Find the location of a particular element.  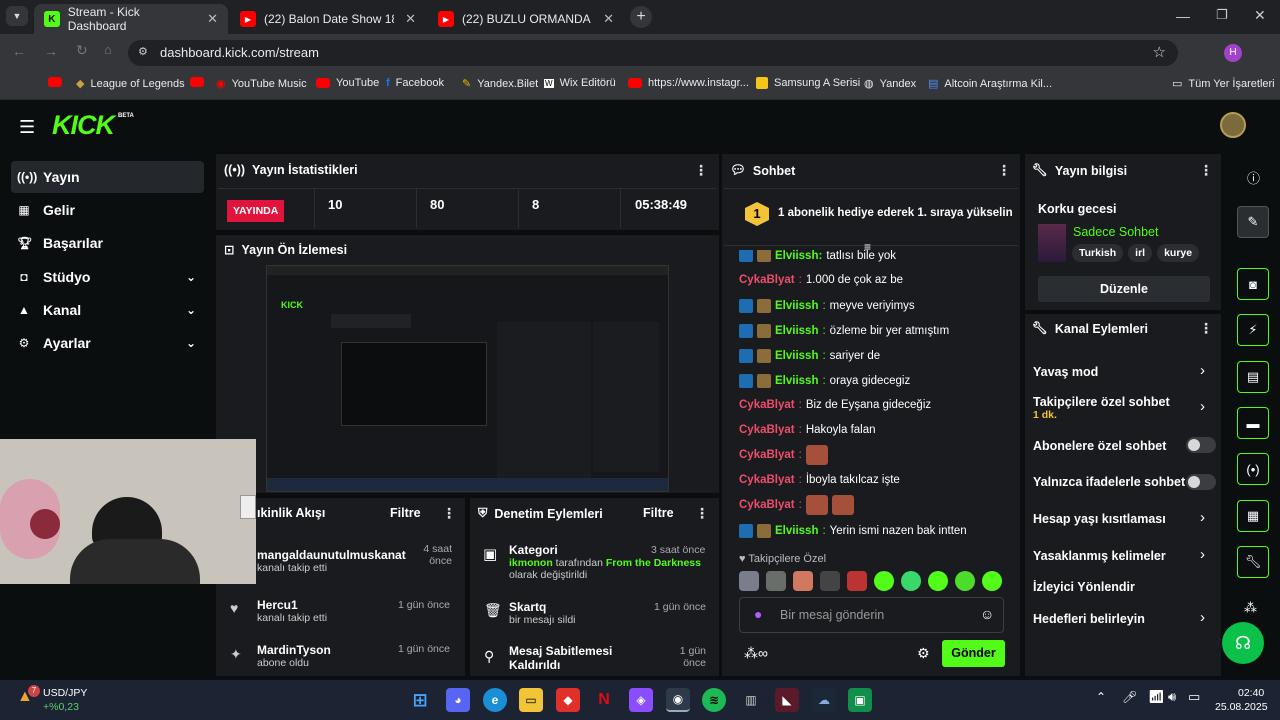

figma-icon: ◈ is located at coordinates (641, 700).